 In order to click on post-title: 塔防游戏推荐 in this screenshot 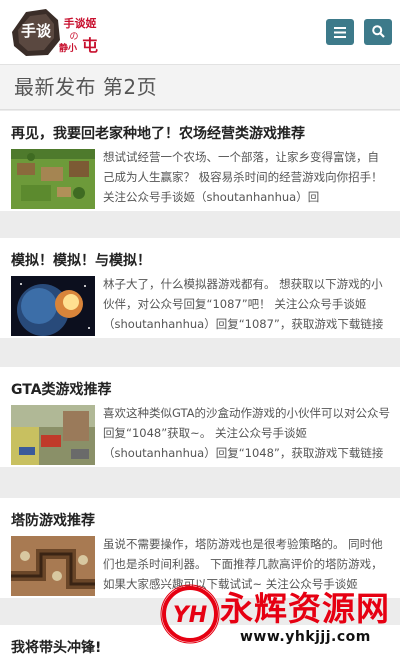, I will do `click(53, 520)`.